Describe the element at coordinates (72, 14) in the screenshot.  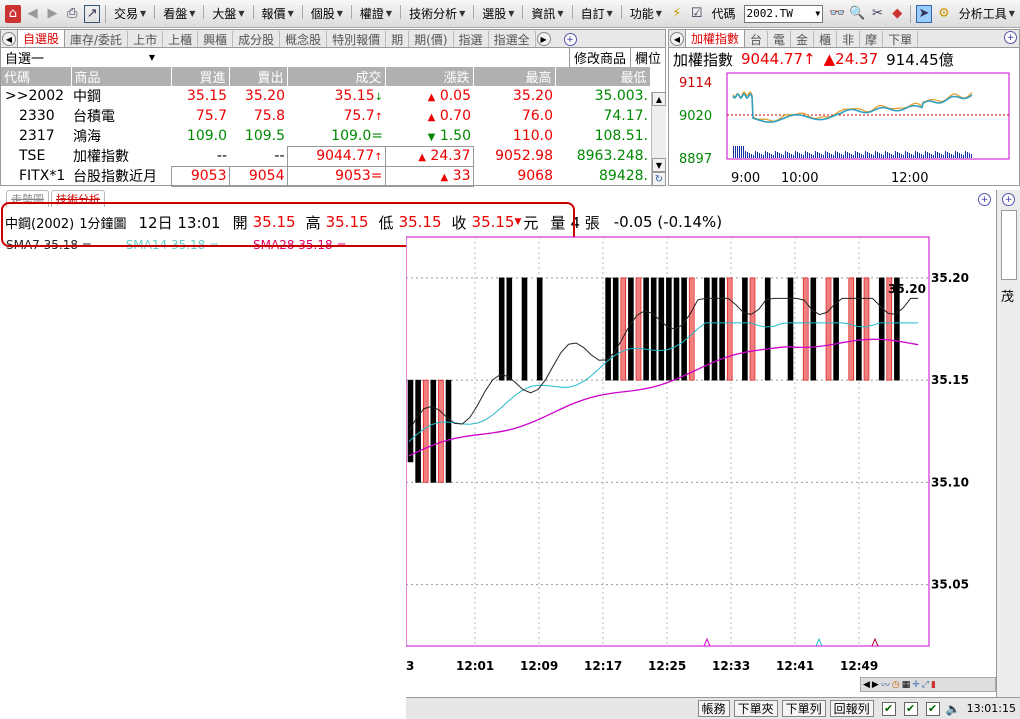
I see `print-icon: ⎙` at that location.